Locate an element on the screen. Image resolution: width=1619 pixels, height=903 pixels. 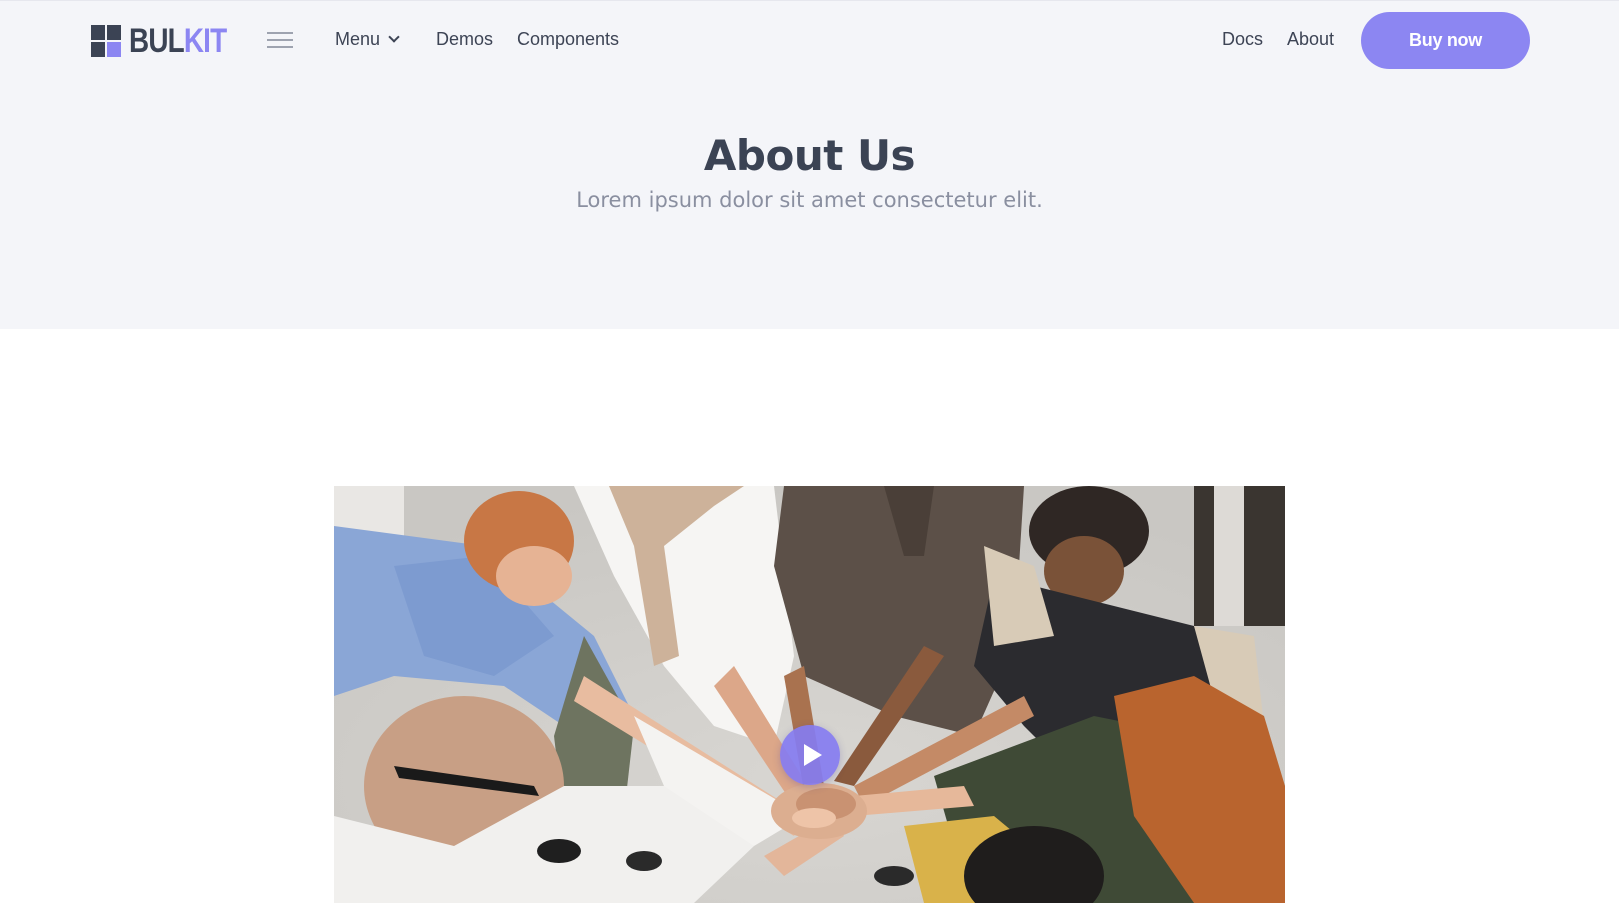
buy-now-button: Buy now is located at coordinates (1445, 40).